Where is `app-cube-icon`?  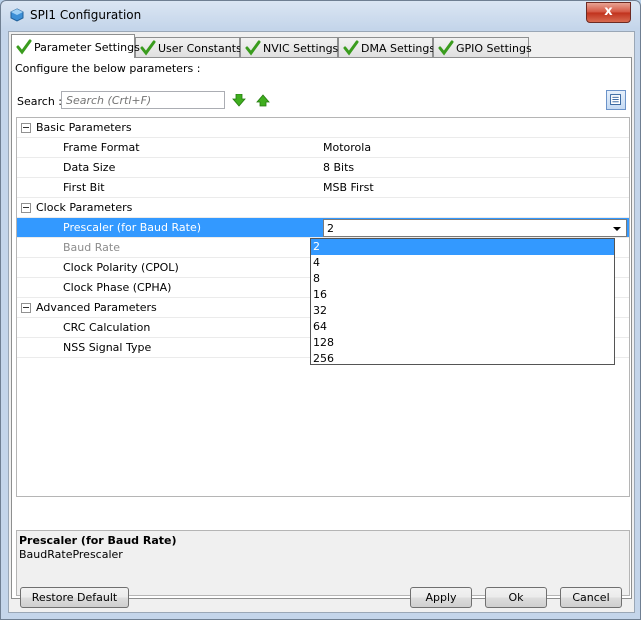
app-cube-icon is located at coordinates (17, 15).